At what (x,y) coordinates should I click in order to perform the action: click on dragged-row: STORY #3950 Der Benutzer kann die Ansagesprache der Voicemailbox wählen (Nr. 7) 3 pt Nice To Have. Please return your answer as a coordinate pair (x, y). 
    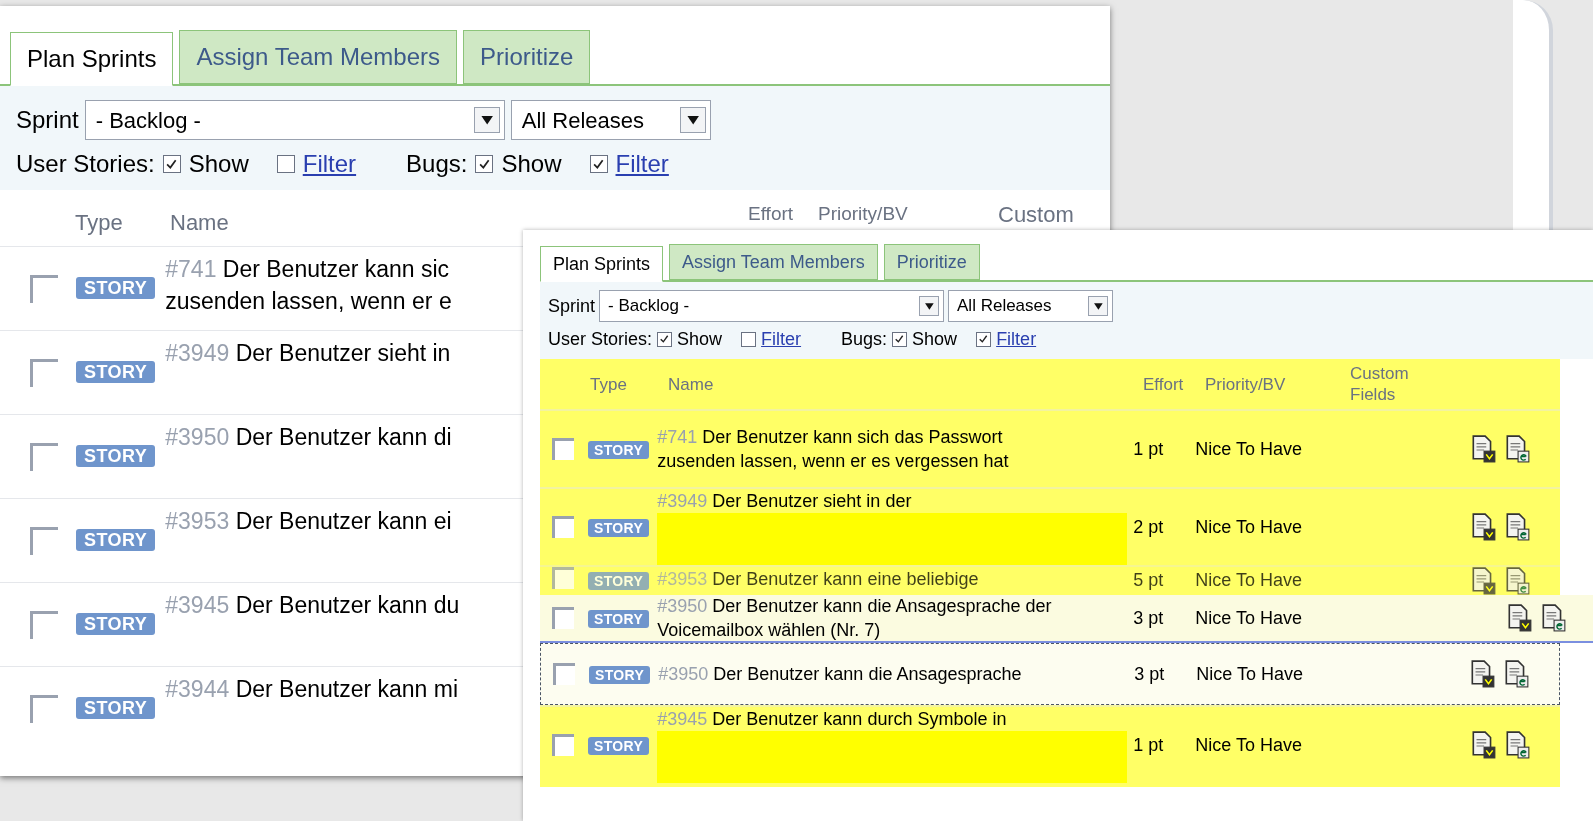
    Looking at the image, I should click on (1066, 619).